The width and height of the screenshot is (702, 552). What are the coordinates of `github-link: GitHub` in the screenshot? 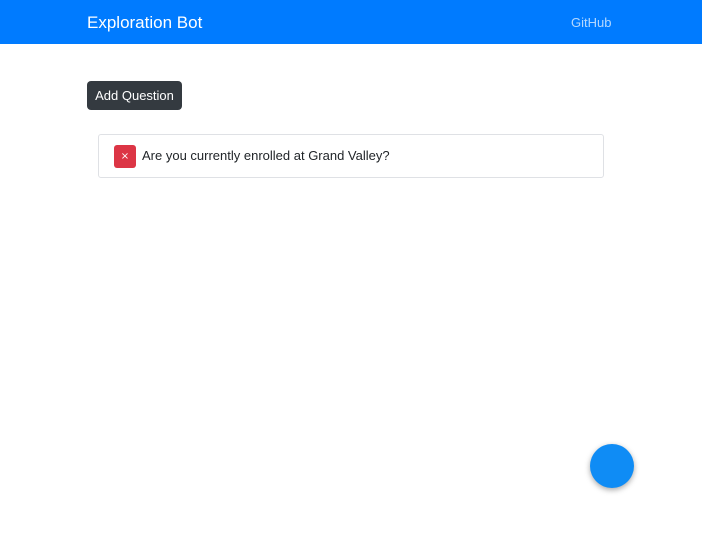 It's located at (591, 23).